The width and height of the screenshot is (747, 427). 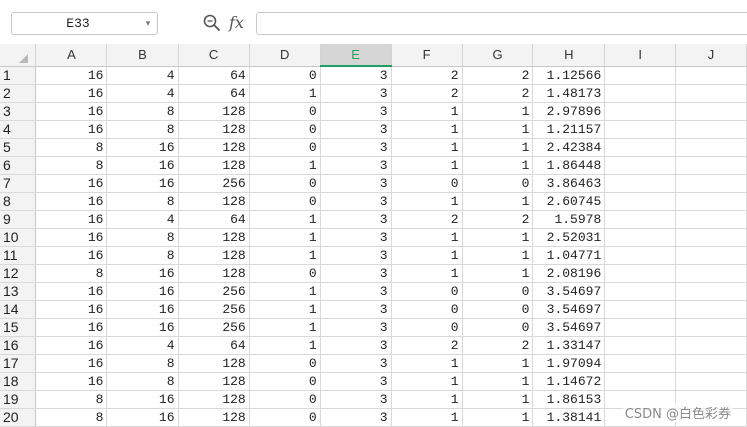 I want to click on row-header: 8, so click(x=18, y=201).